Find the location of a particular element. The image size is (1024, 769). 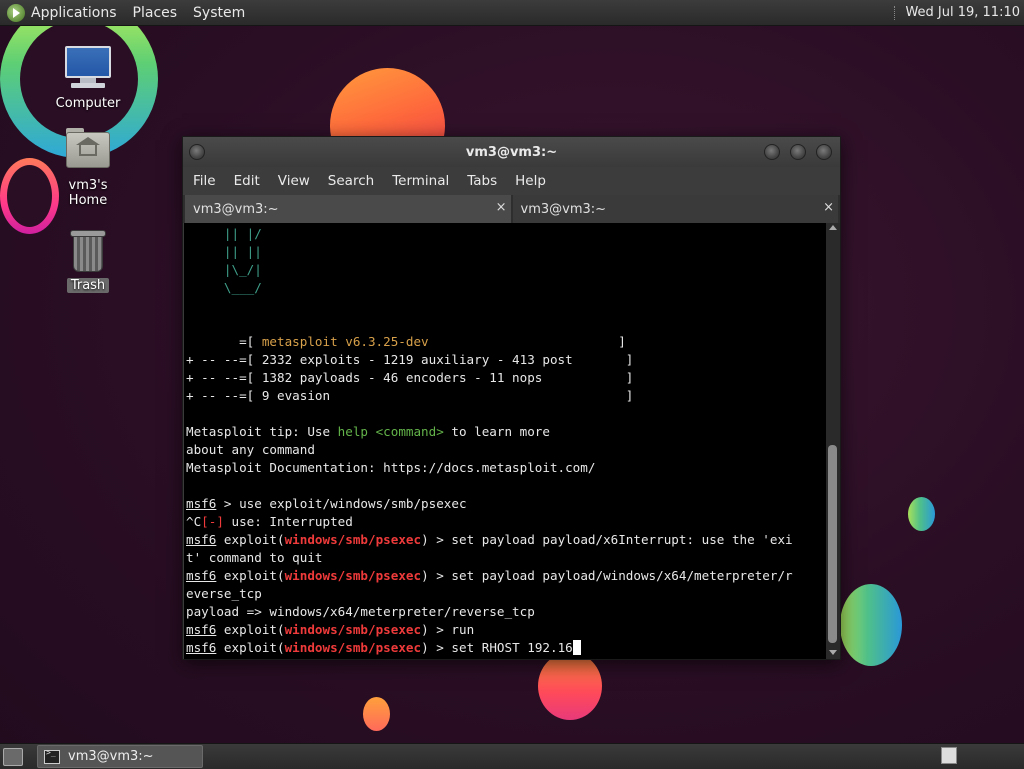

desktop-icon-trash: Trash is located at coordinates (88, 260).